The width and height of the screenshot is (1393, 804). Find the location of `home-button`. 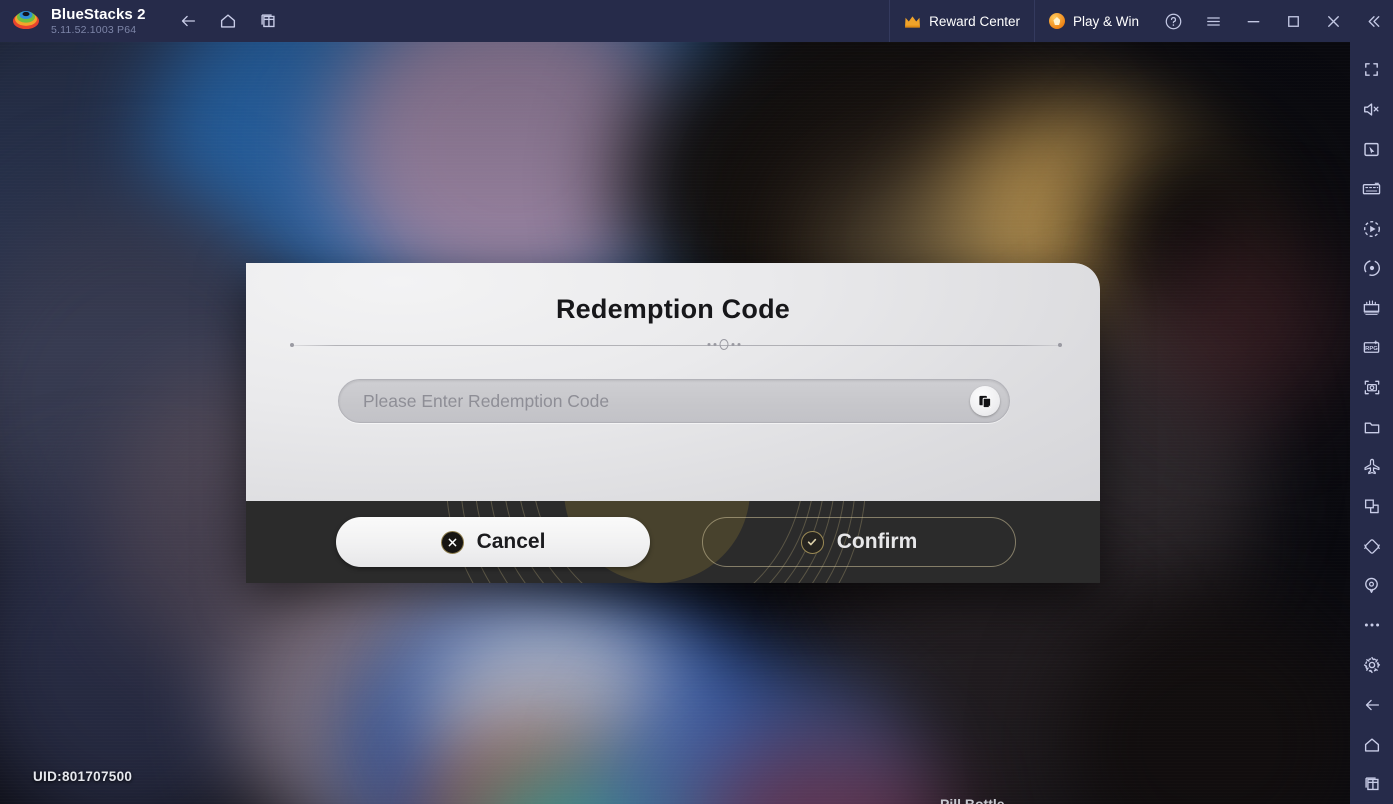

home-button is located at coordinates (228, 21).